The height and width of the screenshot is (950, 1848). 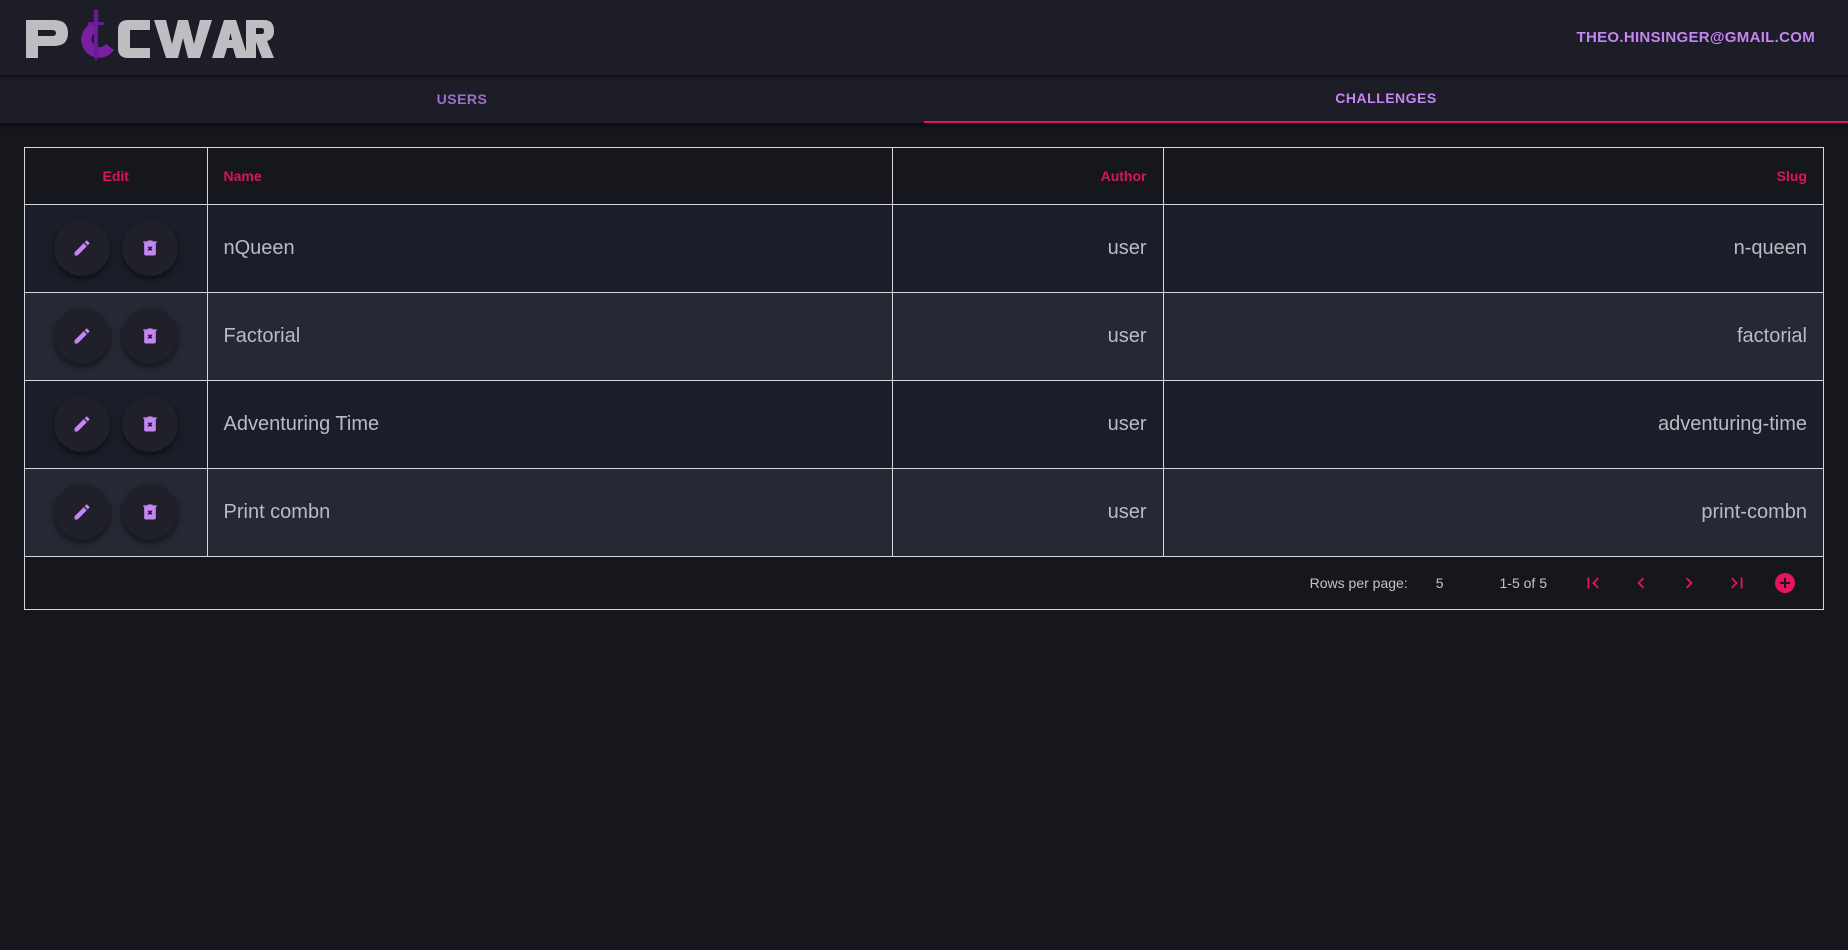 What do you see at coordinates (550, 248) in the screenshot?
I see `cell-name: nQueen` at bounding box center [550, 248].